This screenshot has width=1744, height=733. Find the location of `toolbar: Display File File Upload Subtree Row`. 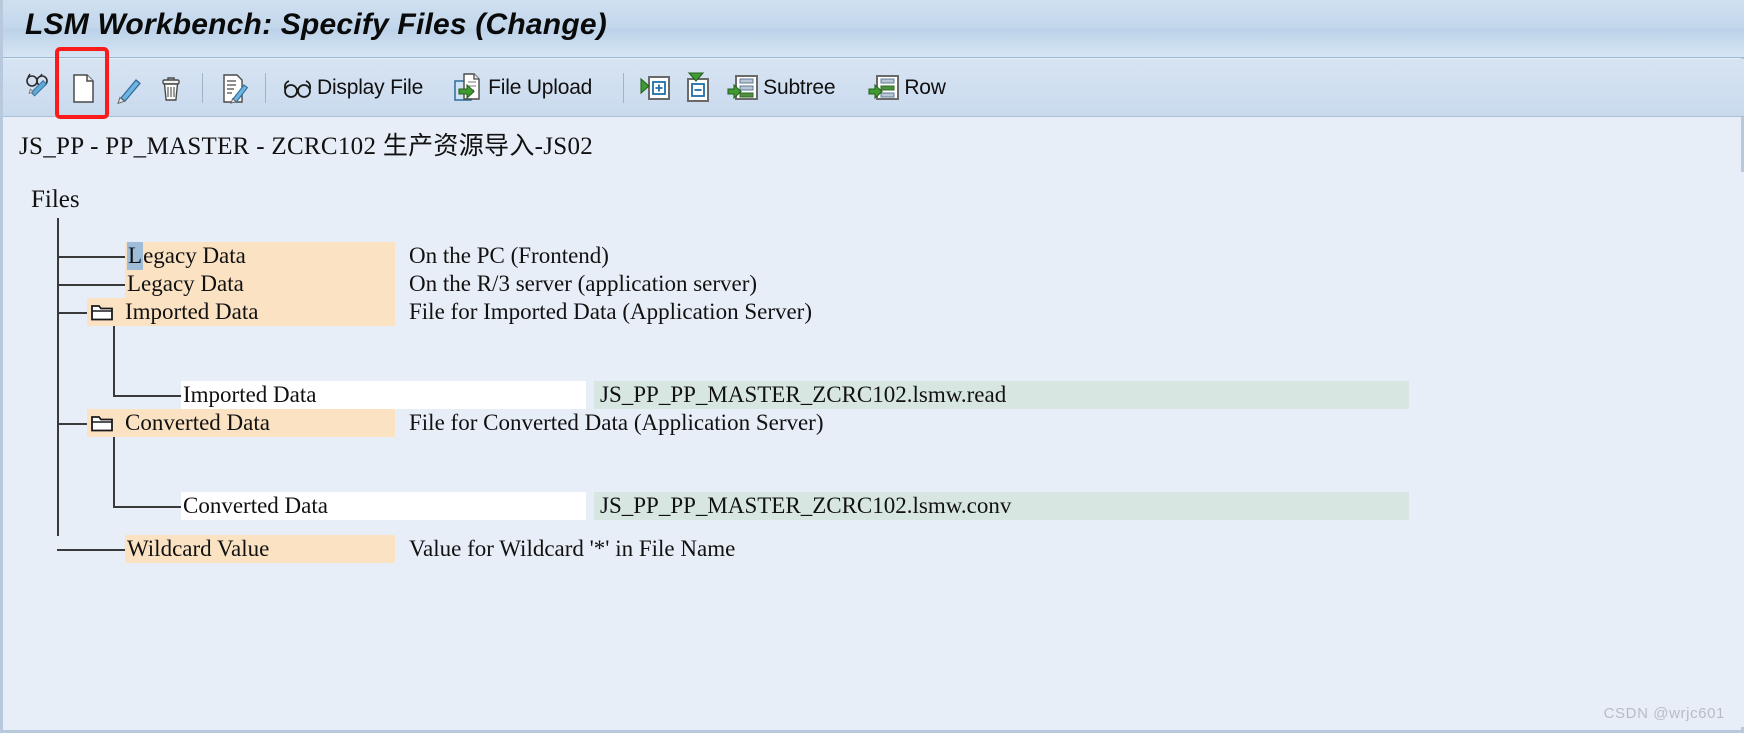

toolbar: Display File File Upload Subtree Row is located at coordinates (873, 88).